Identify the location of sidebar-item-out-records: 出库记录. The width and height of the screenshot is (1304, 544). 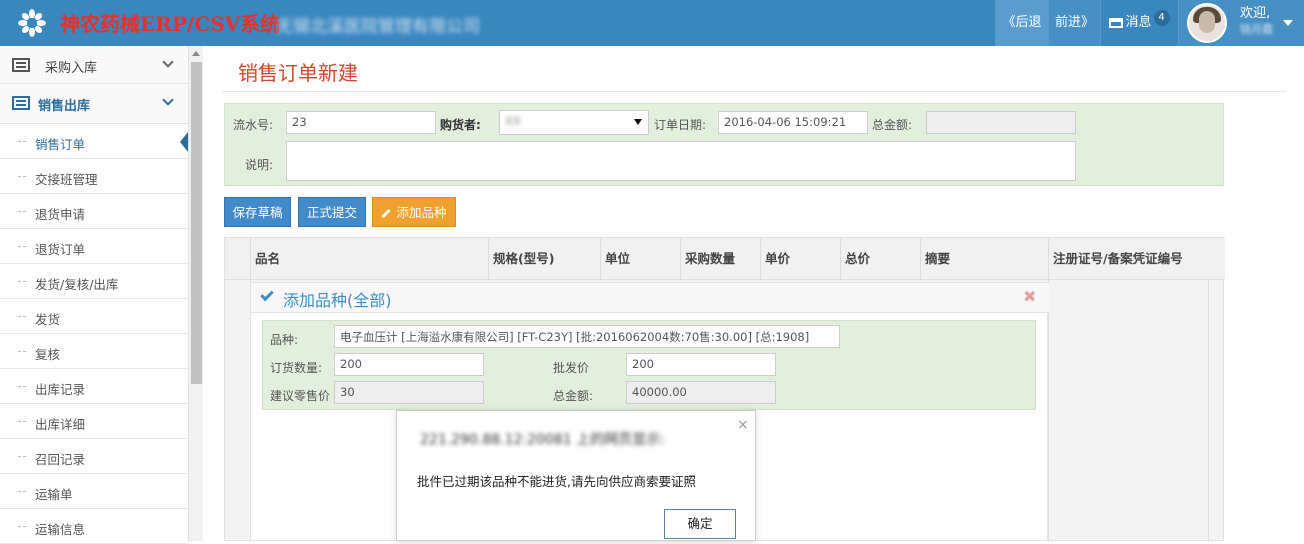
(94, 386).